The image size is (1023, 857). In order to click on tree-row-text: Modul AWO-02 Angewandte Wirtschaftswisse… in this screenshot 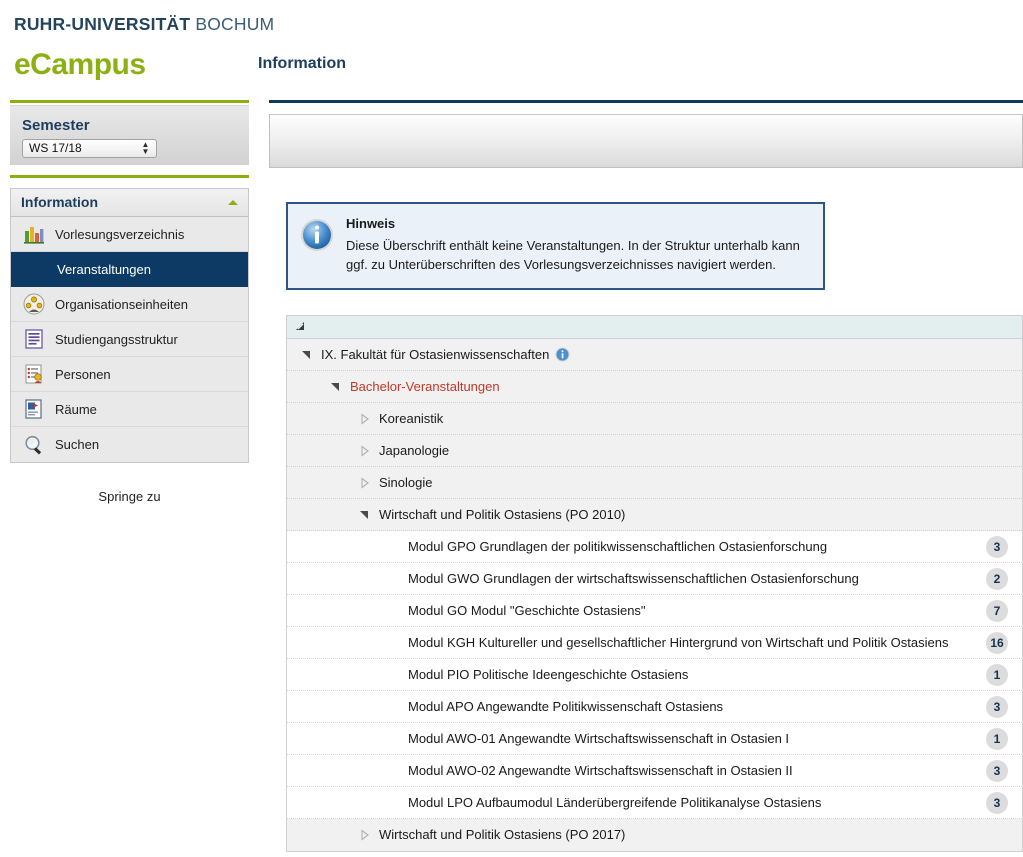, I will do `click(600, 770)`.